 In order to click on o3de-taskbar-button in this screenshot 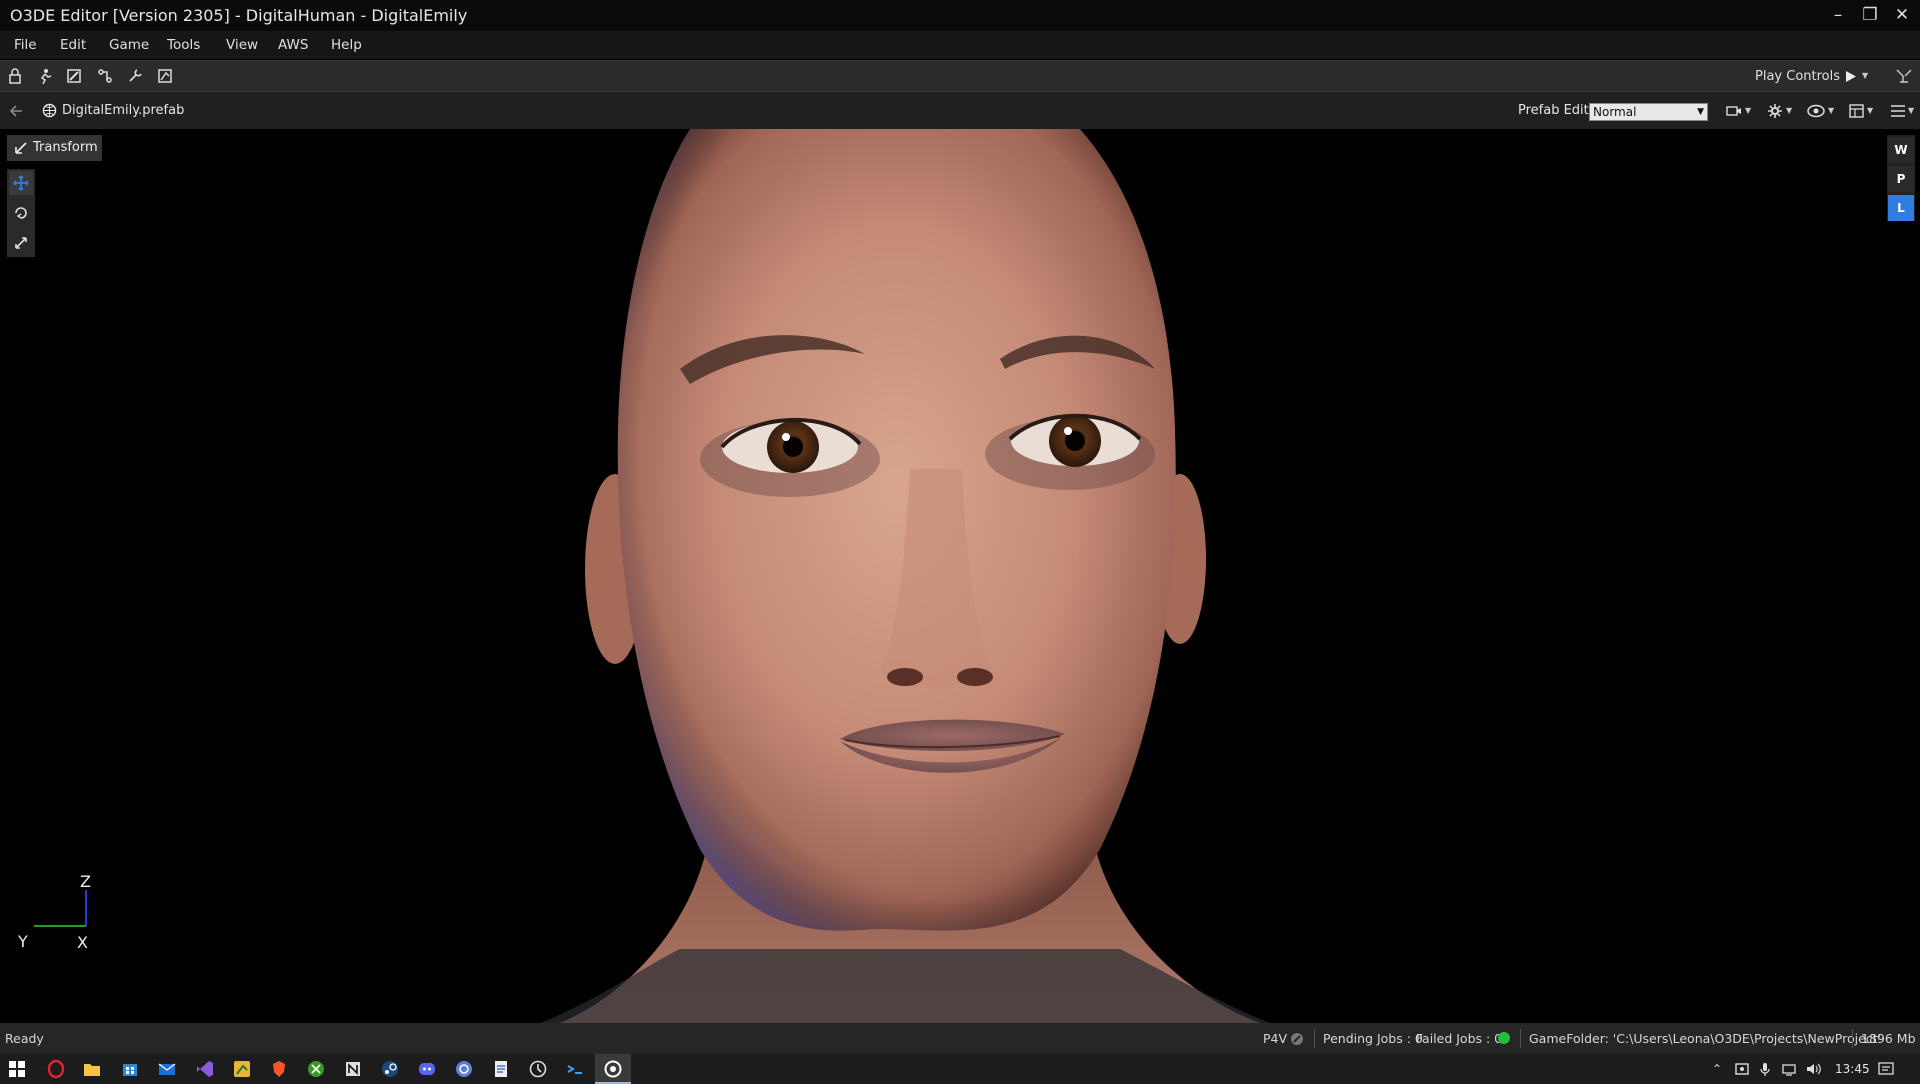, I will do `click(613, 1069)`.